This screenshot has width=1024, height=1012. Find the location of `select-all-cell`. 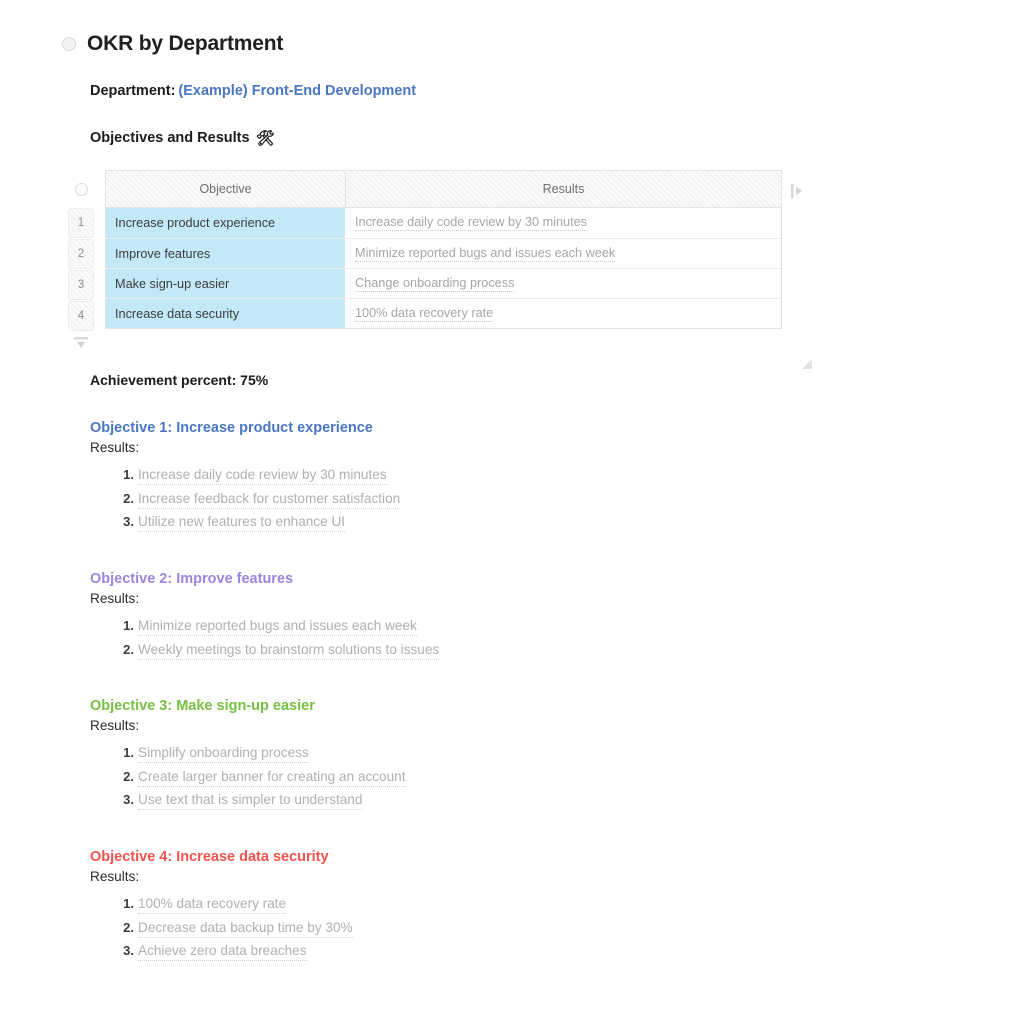

select-all-cell is located at coordinates (81, 189).